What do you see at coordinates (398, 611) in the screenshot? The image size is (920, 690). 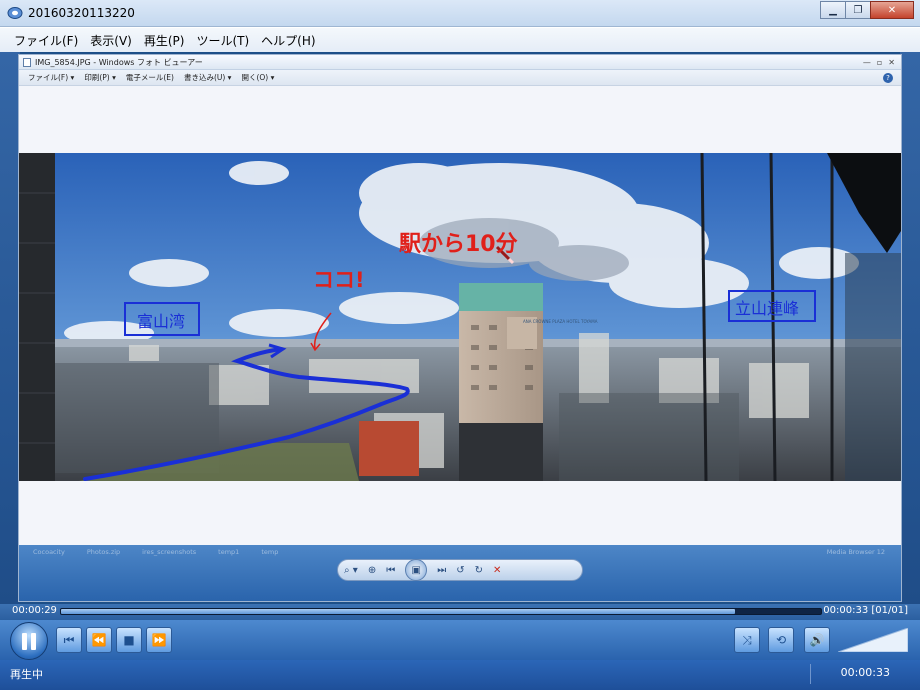 I see `seek-progress-fill` at bounding box center [398, 611].